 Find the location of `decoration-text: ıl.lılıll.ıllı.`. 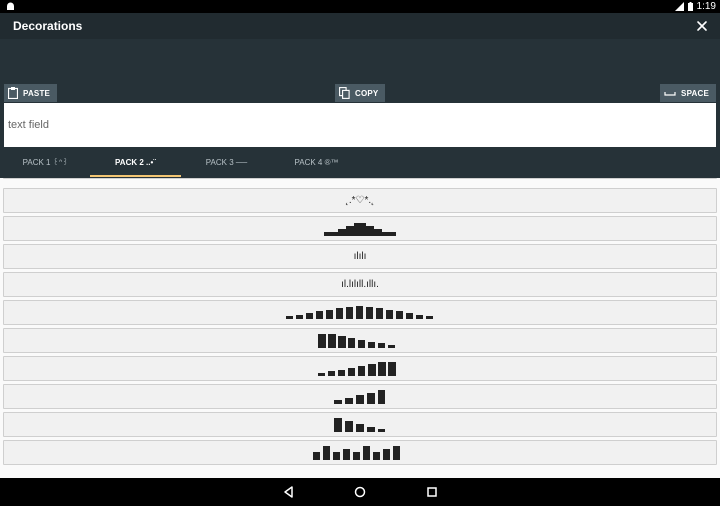

decoration-text: ıl.lılıll.ıllı. is located at coordinates (360, 284).